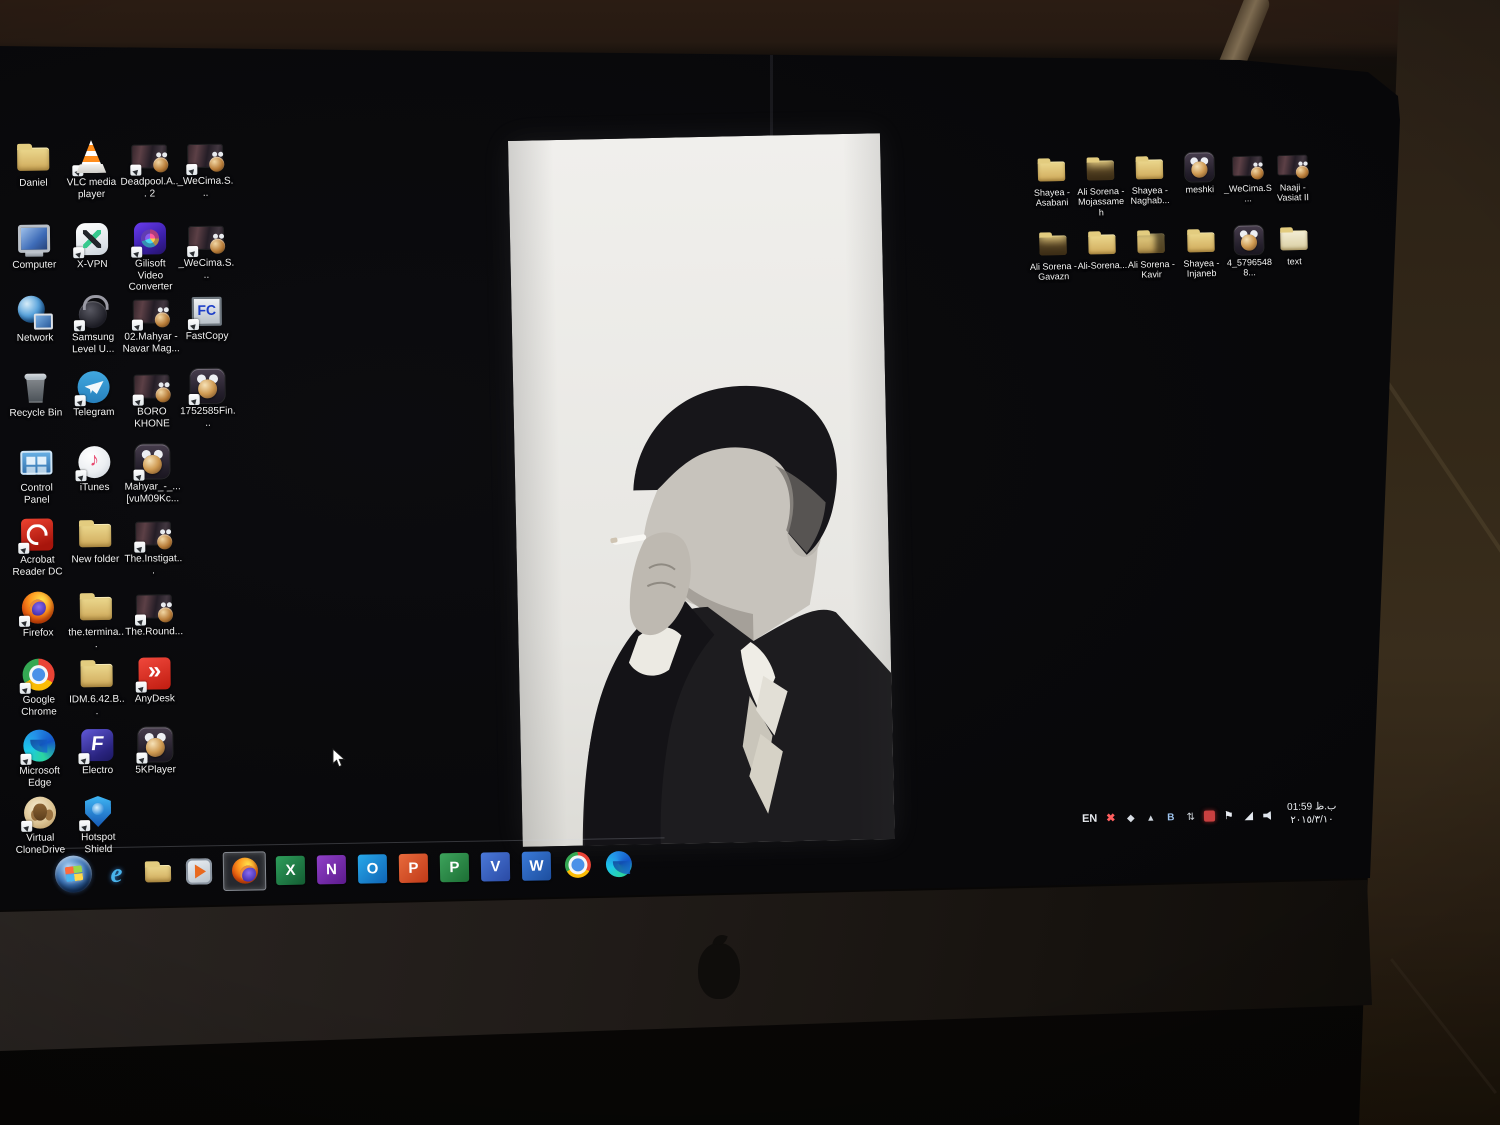 The image size is (1500, 1125). I want to click on desktop-icon-meshki: meshki, so click(1199, 170).